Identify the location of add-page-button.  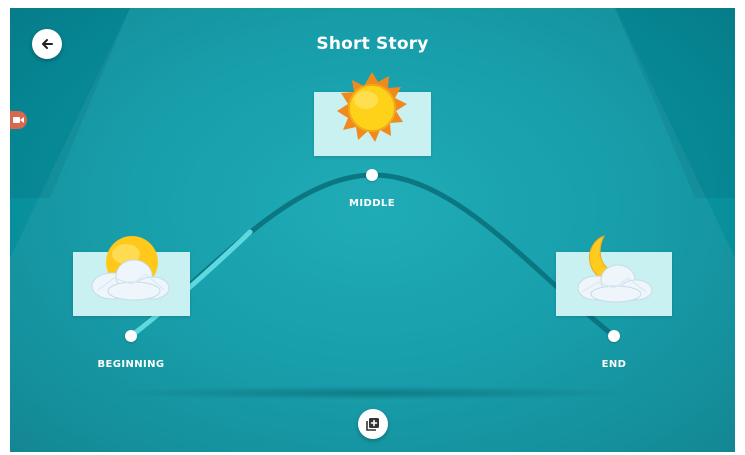
(373, 424).